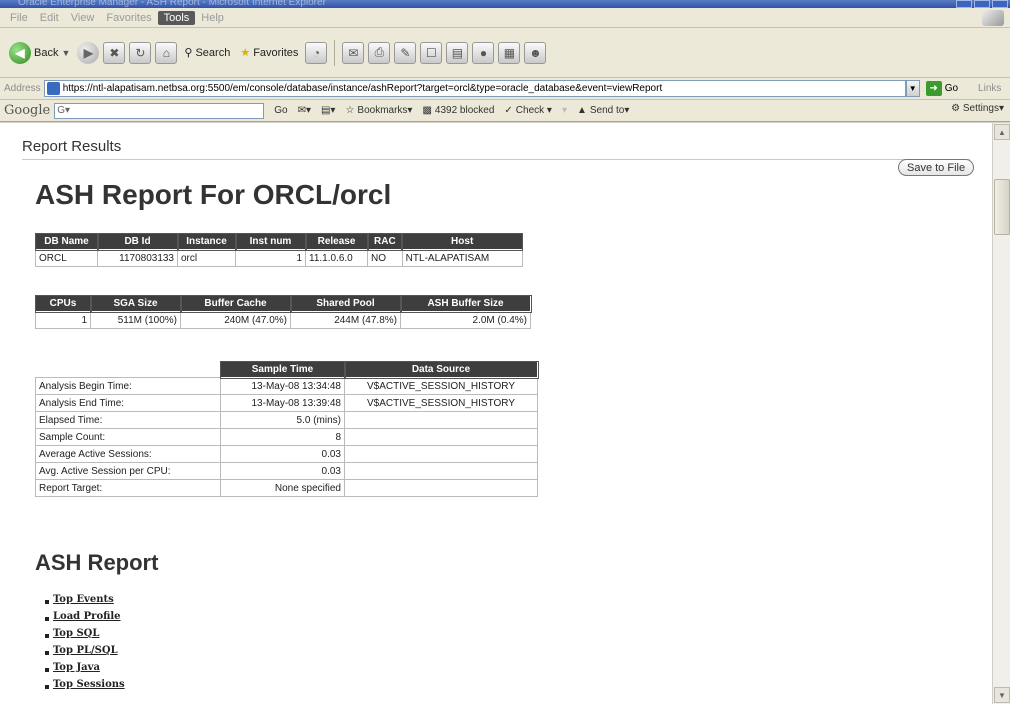 The height and width of the screenshot is (704, 1010). What do you see at coordinates (912, 88) in the screenshot?
I see `address-dropdown-button: ▼` at bounding box center [912, 88].